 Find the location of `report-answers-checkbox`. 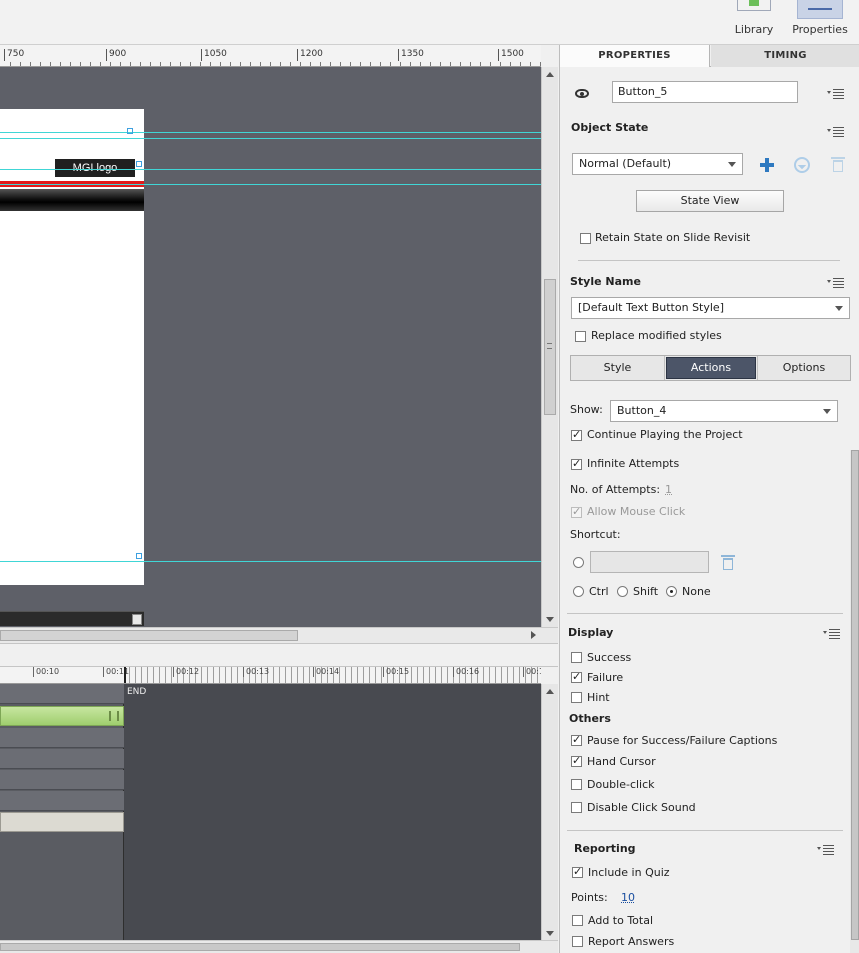

report-answers-checkbox is located at coordinates (577, 941).